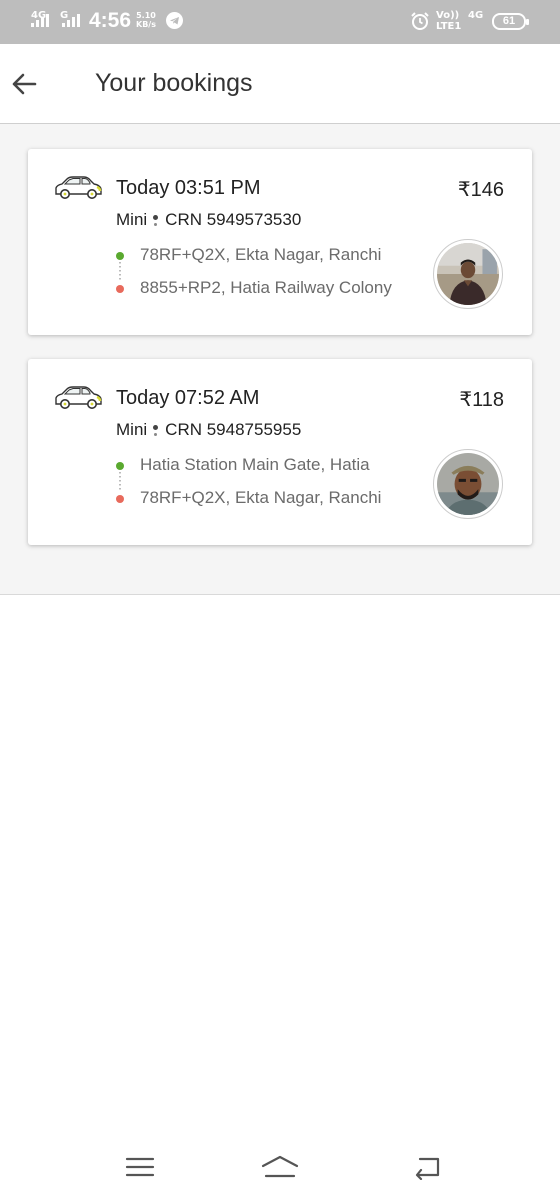 This screenshot has width=560, height=1200. I want to click on drop-stop: 8855+RP2, Hatia Railway Colony, so click(266, 294).